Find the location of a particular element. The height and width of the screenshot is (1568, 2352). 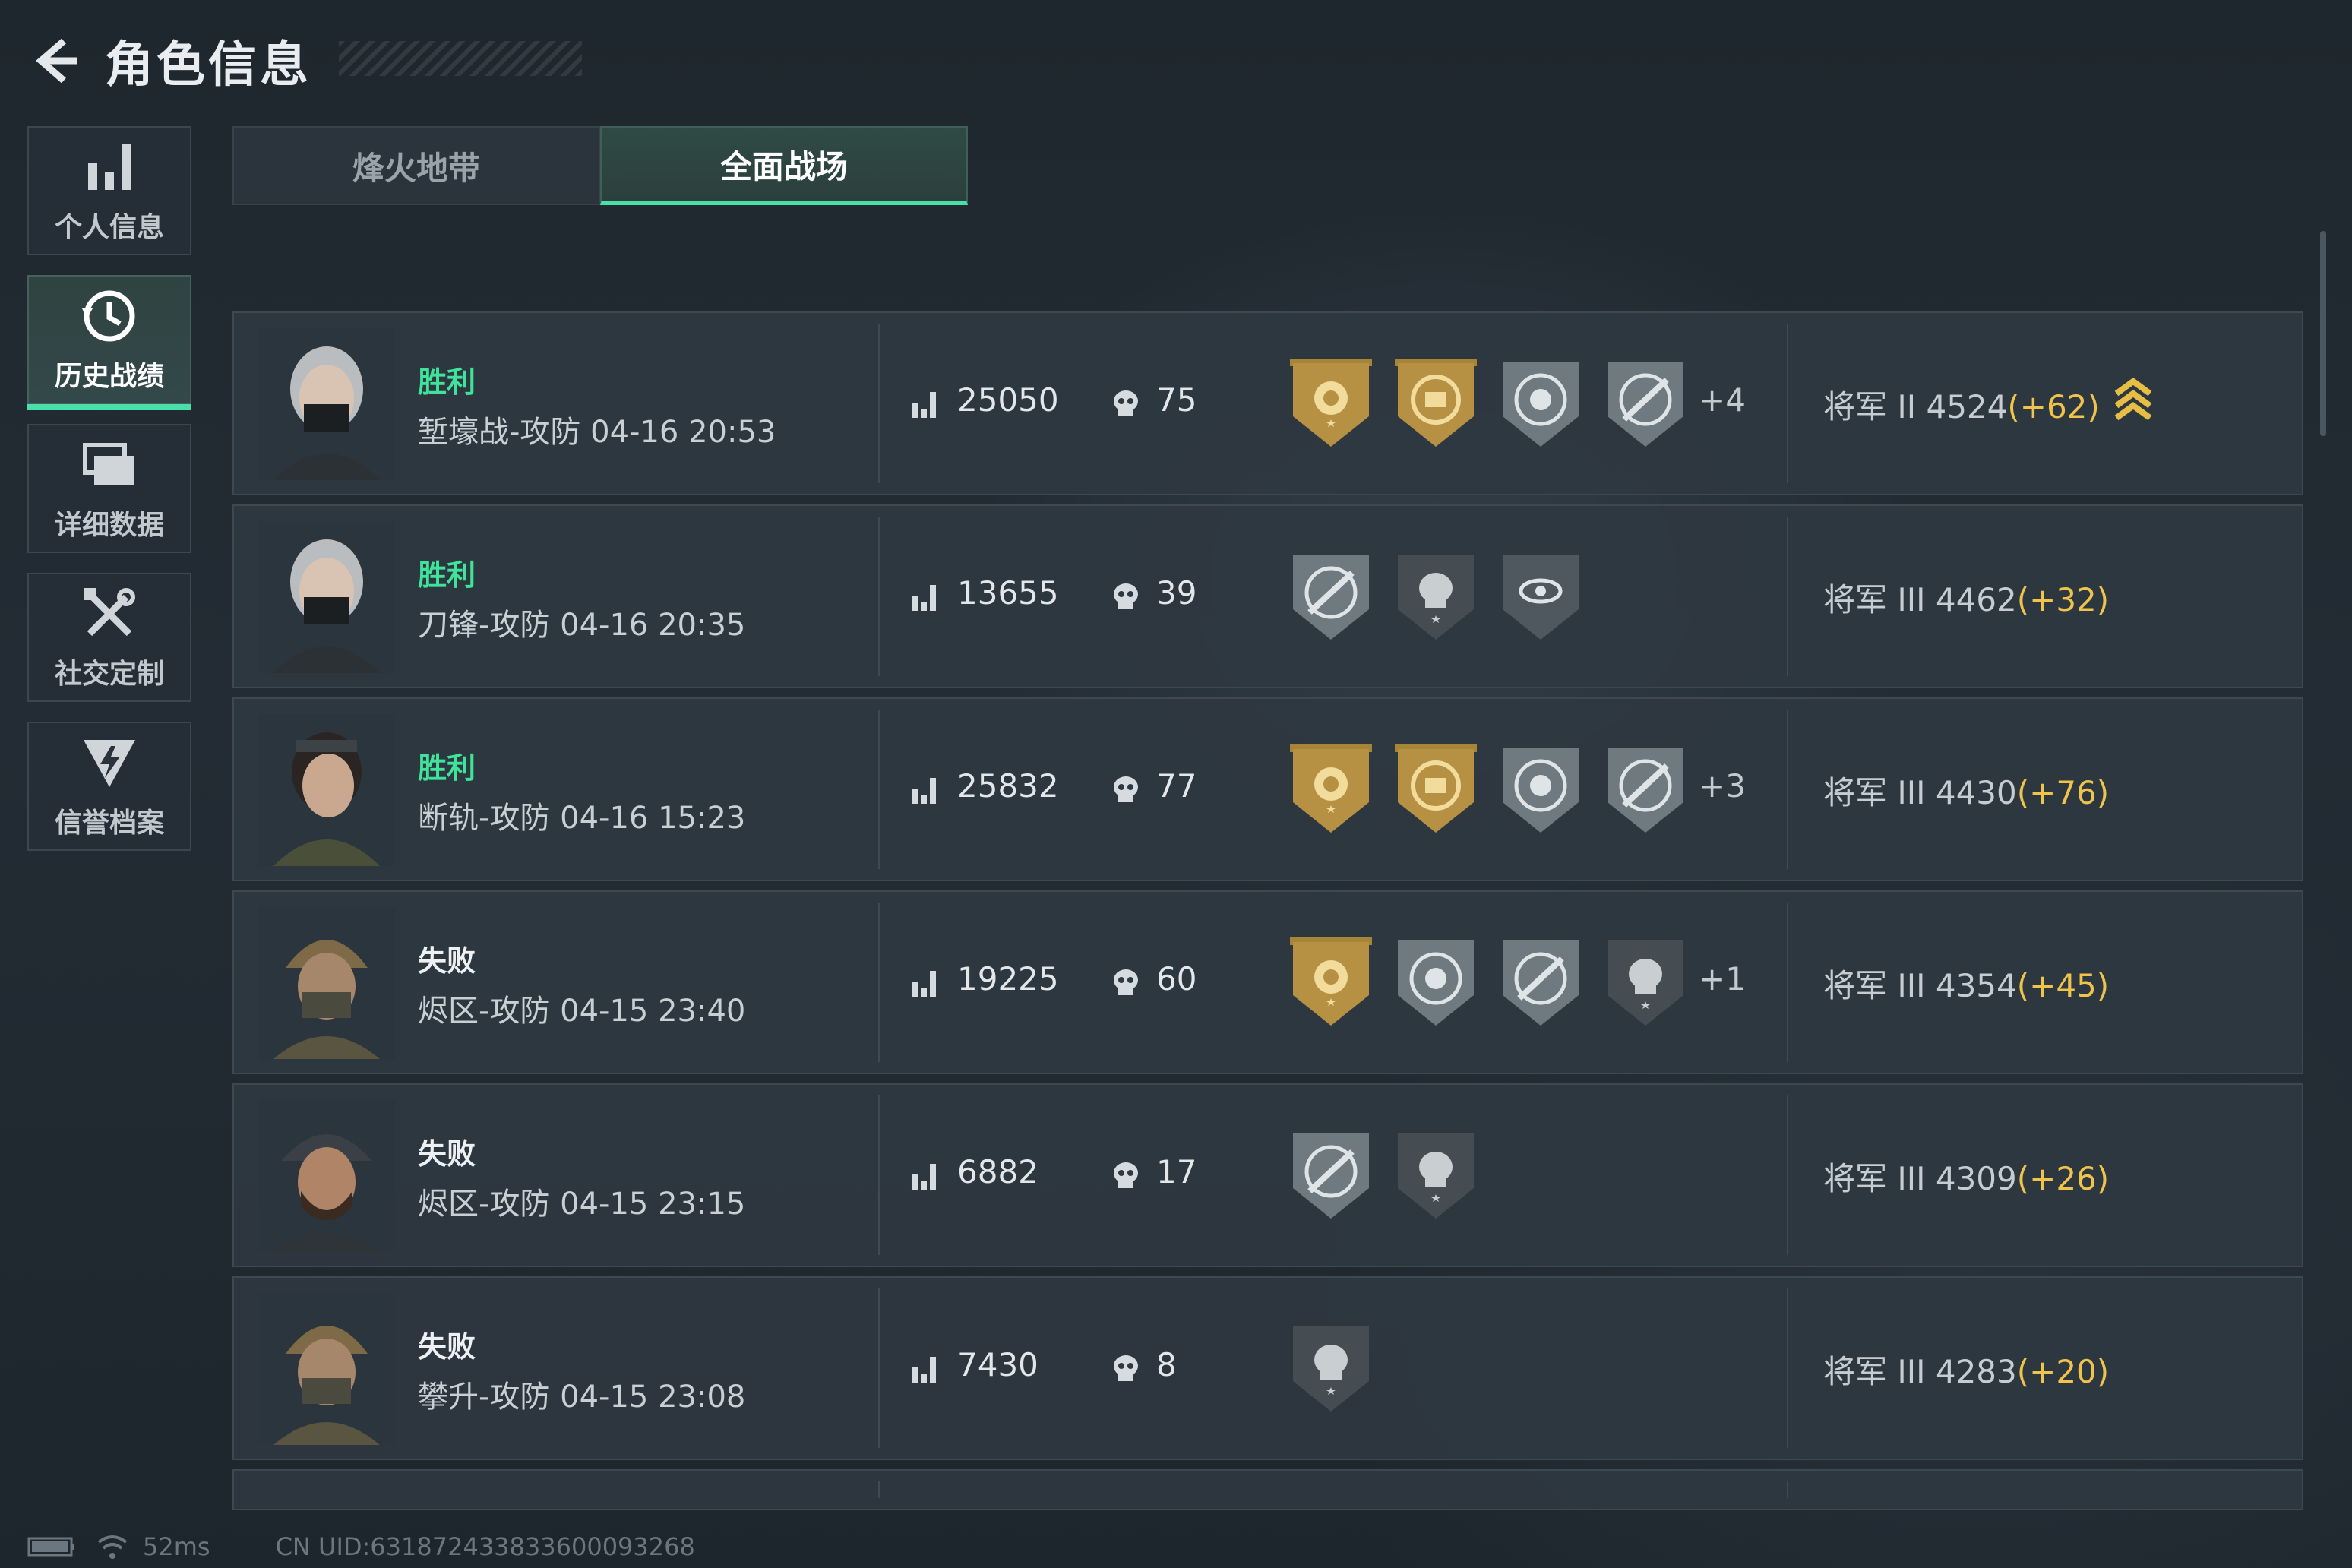

user-uid: CN UID:631872433833600093268 is located at coordinates (485, 1547).